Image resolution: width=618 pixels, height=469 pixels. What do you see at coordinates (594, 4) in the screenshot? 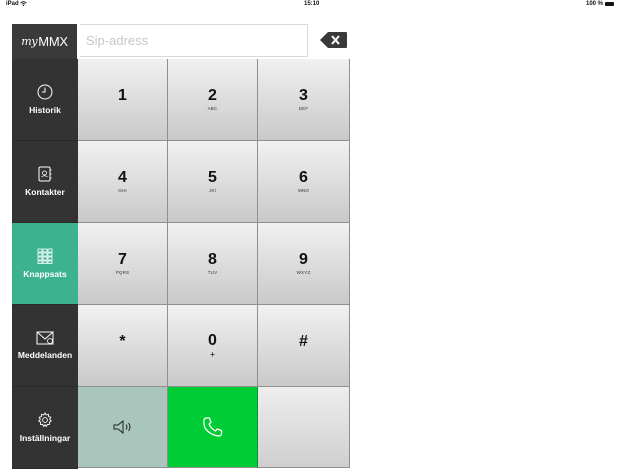
I see `battery-percent: 100 %` at bounding box center [594, 4].